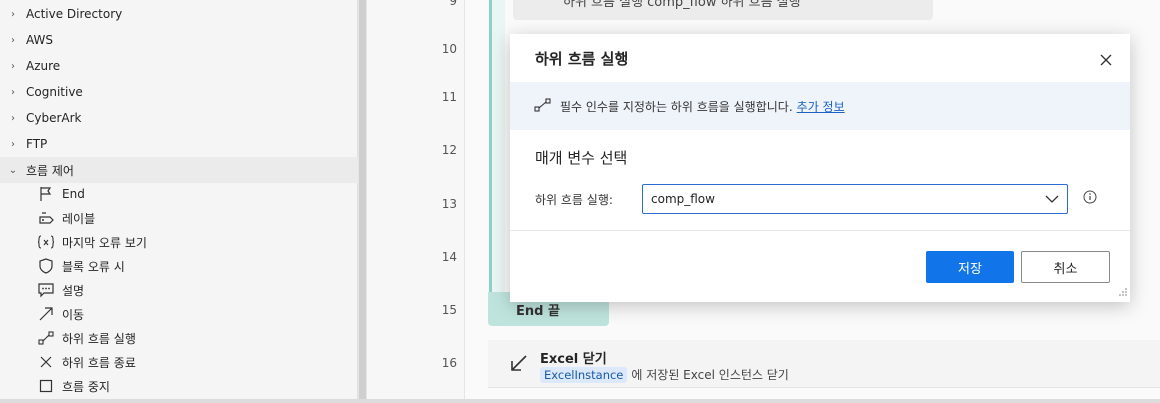 The height and width of the screenshot is (403, 1160). What do you see at coordinates (723, 10) in the screenshot?
I see `action-step-run-subflow: 하위 흐름 실행 comp_flow 하위 흐름 실행` at bounding box center [723, 10].